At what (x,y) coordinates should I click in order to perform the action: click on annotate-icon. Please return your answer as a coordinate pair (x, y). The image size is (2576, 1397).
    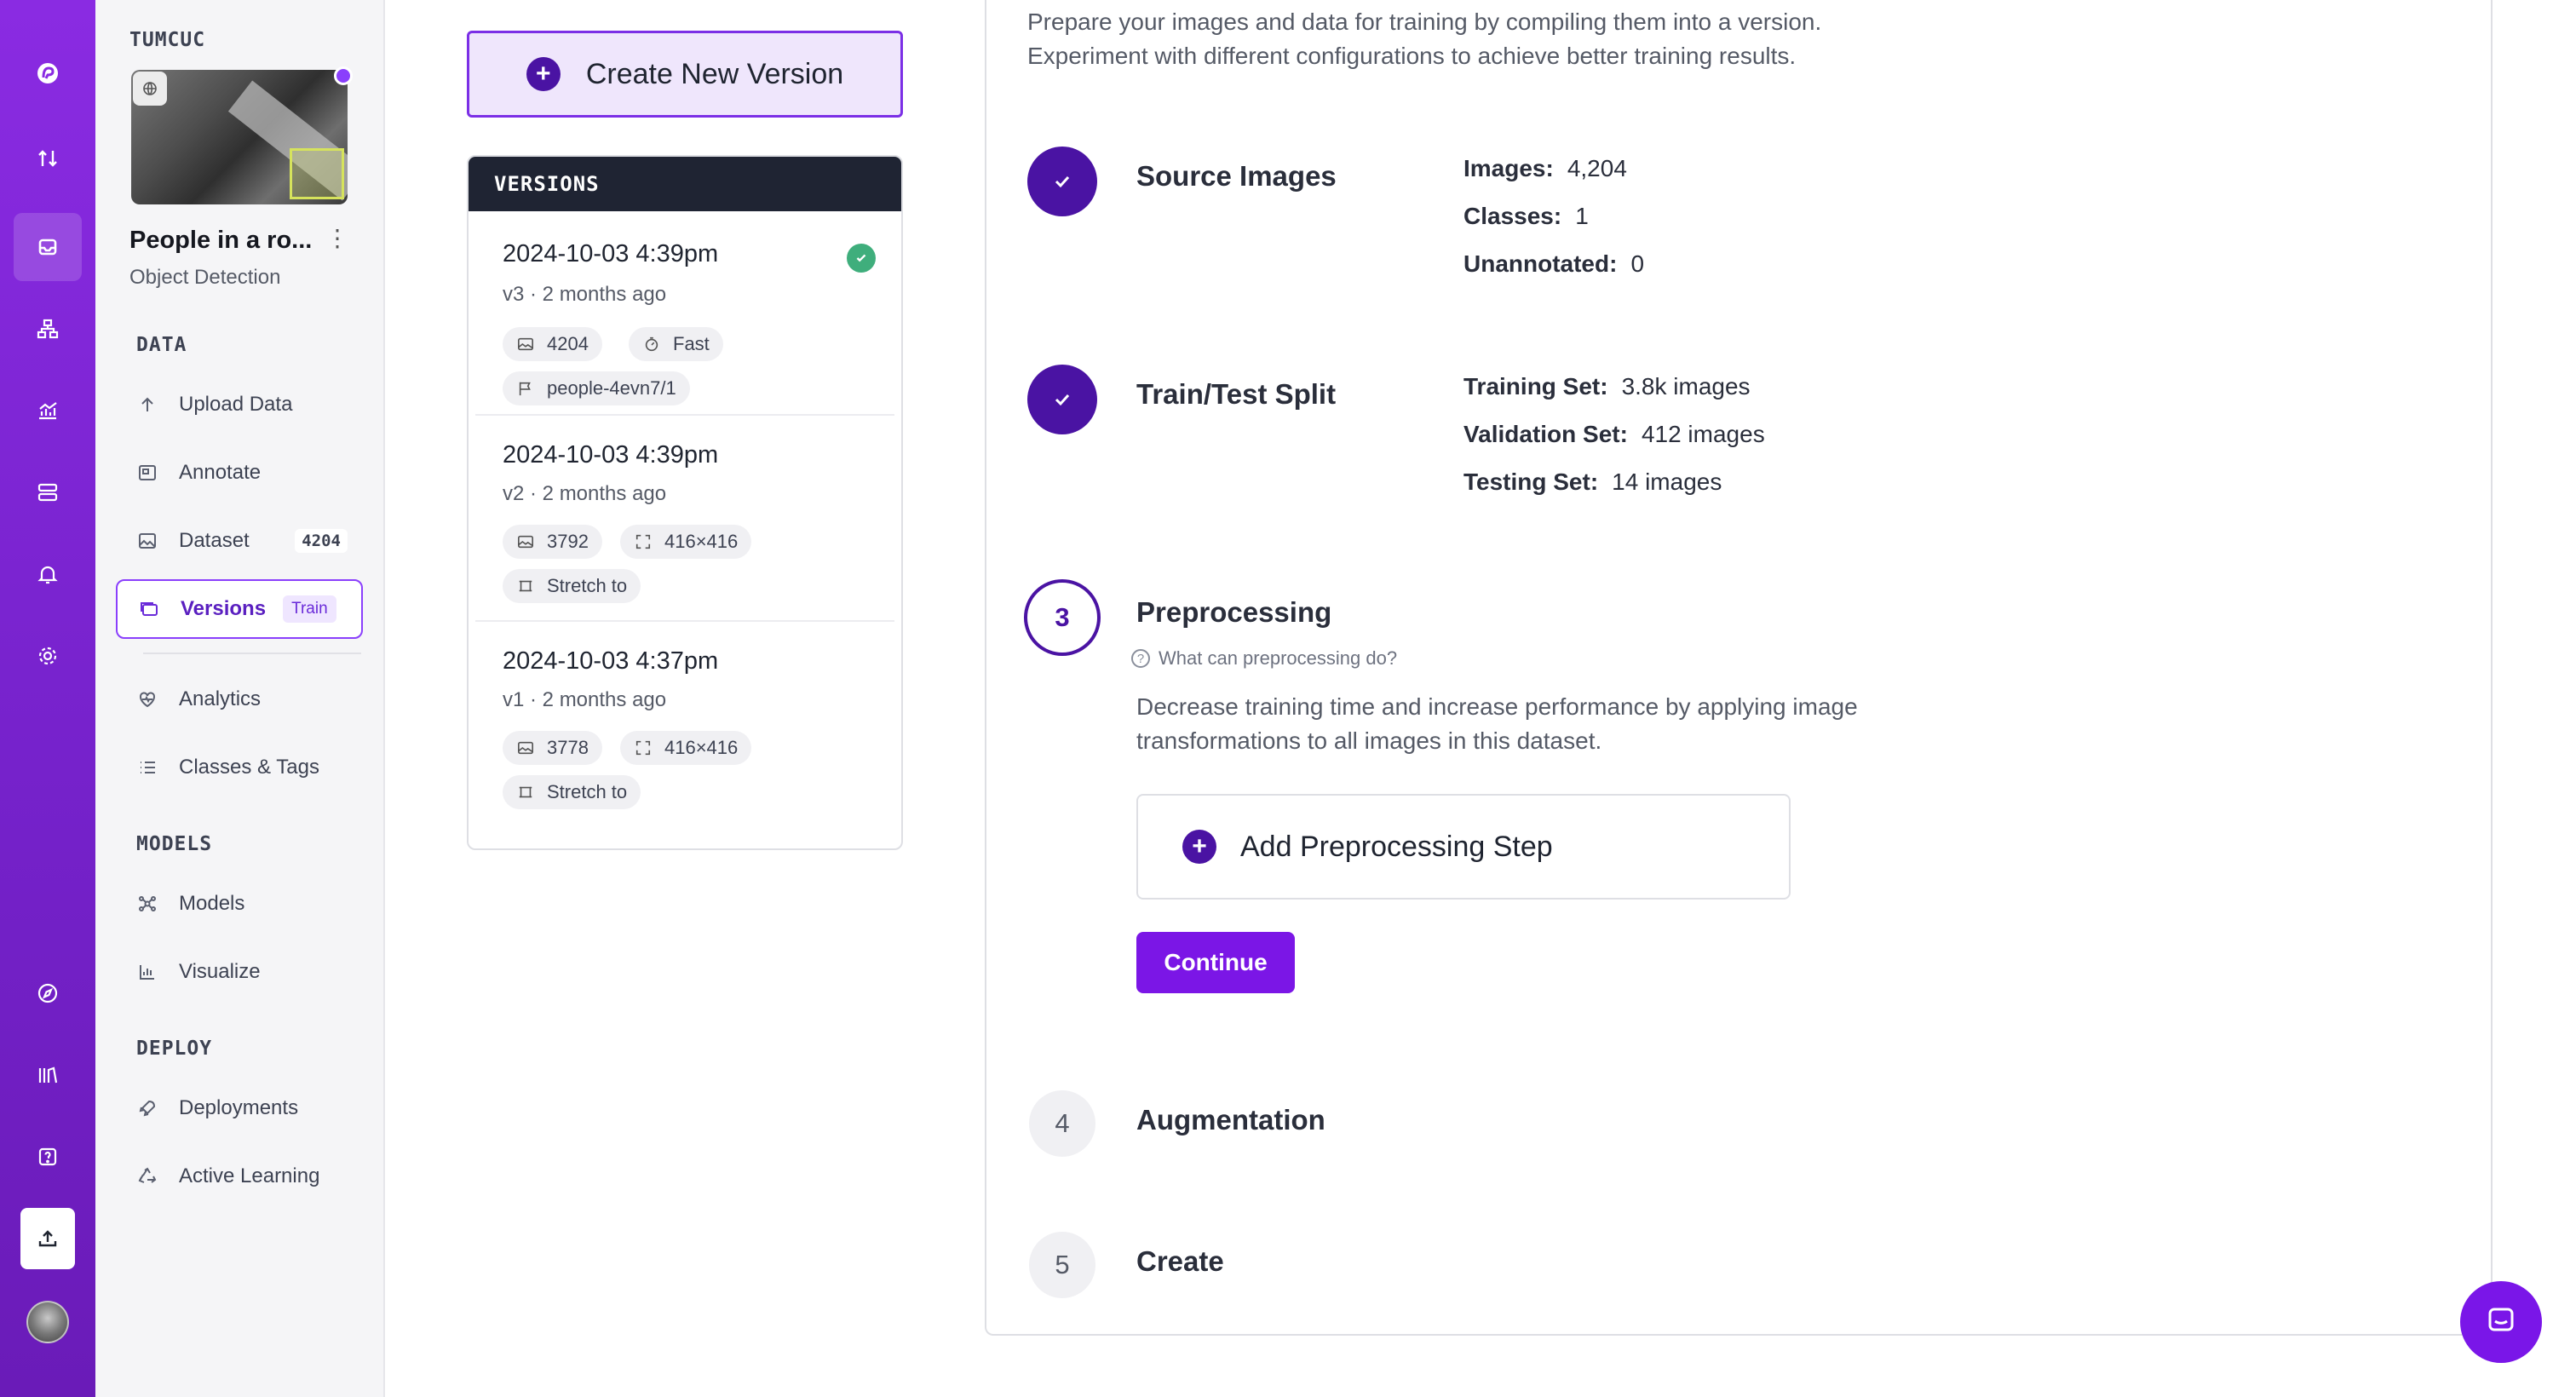
    Looking at the image, I should click on (147, 473).